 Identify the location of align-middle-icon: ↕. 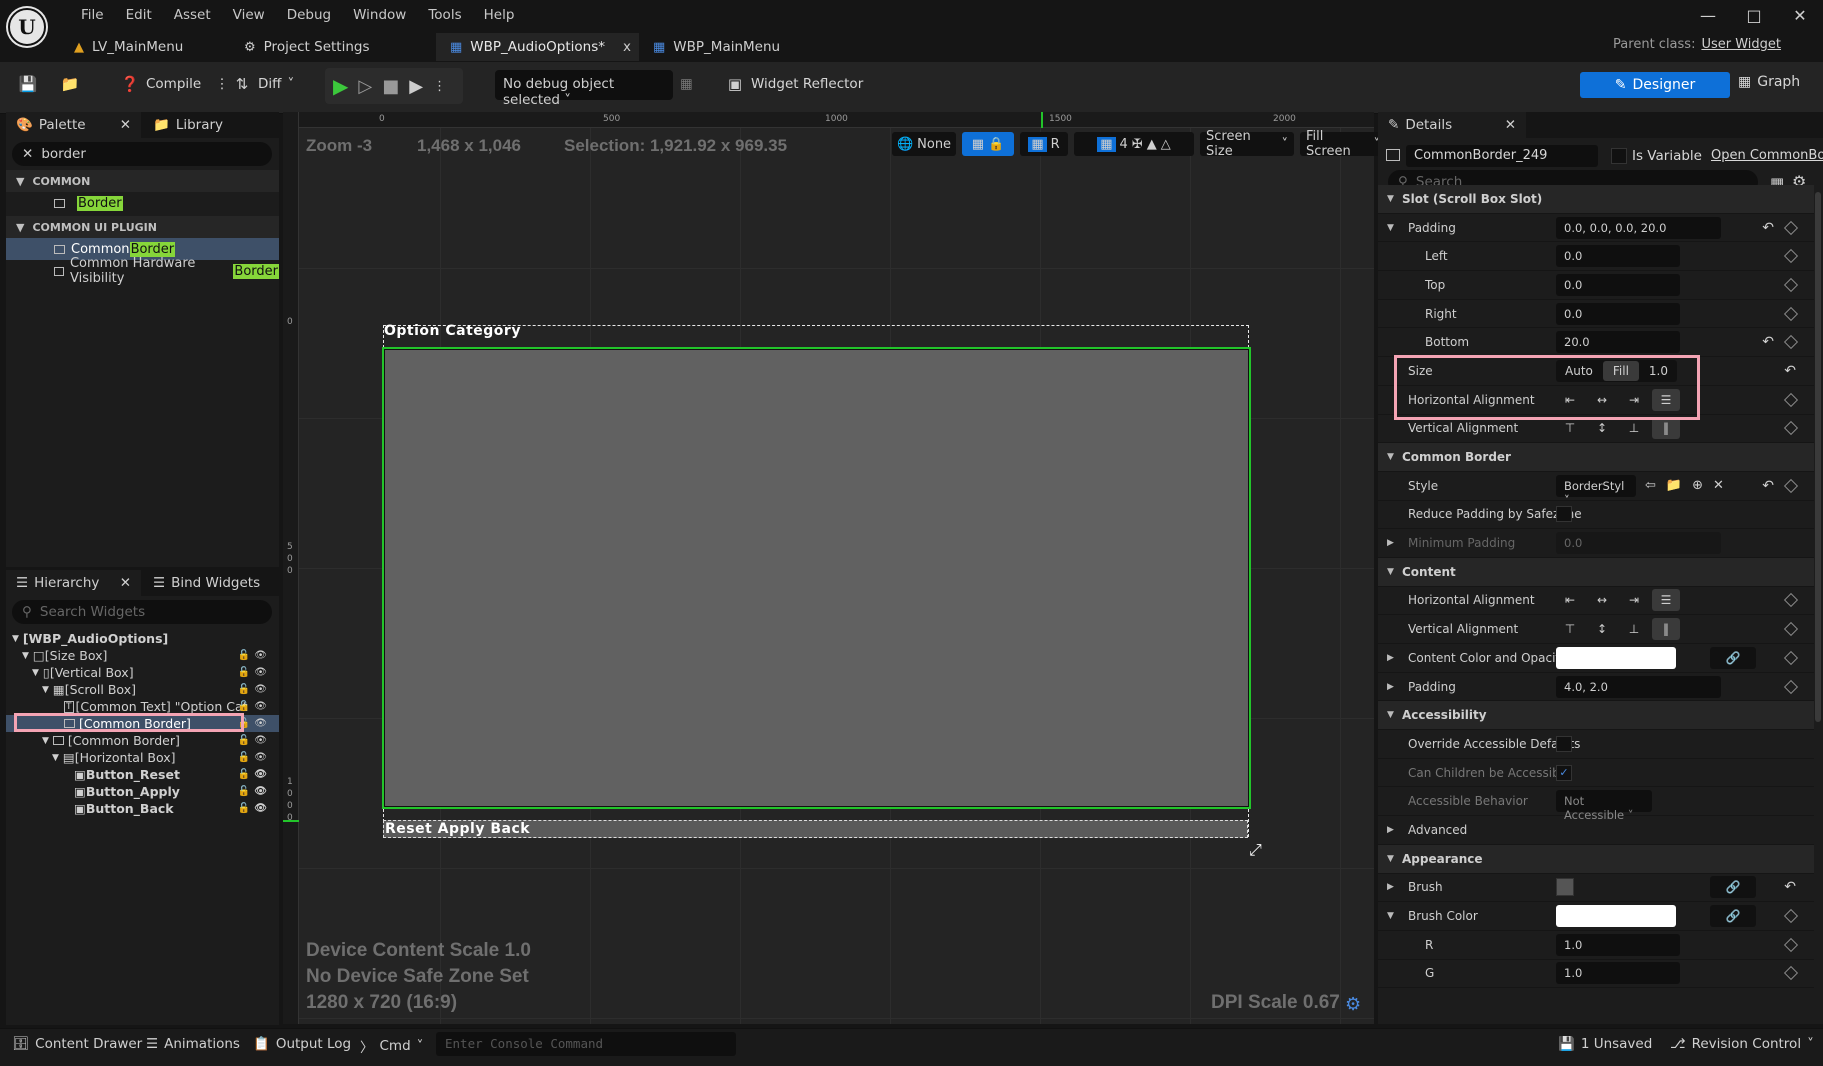
(1602, 629).